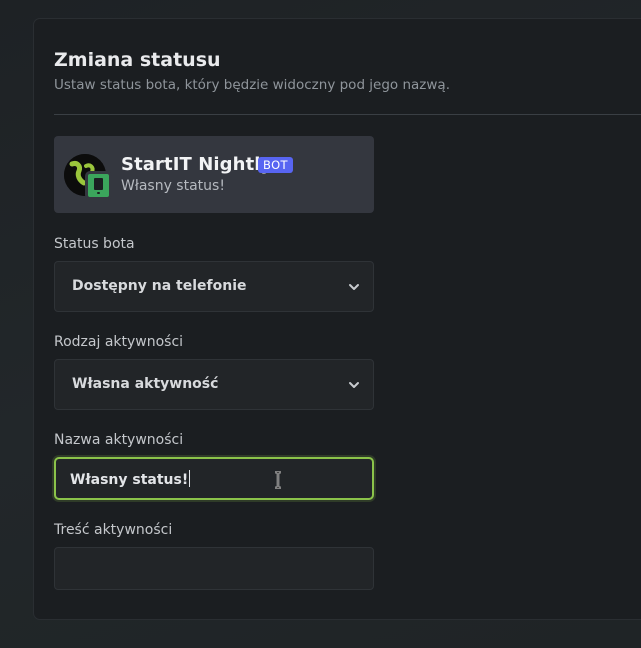 This screenshot has height=648, width=641. I want to click on activity-name-input: Własny status!, so click(214, 478).